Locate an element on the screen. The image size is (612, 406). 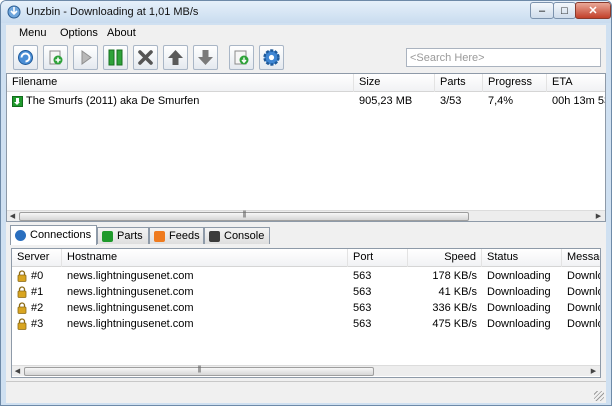
move-down-button is located at coordinates (205, 57).